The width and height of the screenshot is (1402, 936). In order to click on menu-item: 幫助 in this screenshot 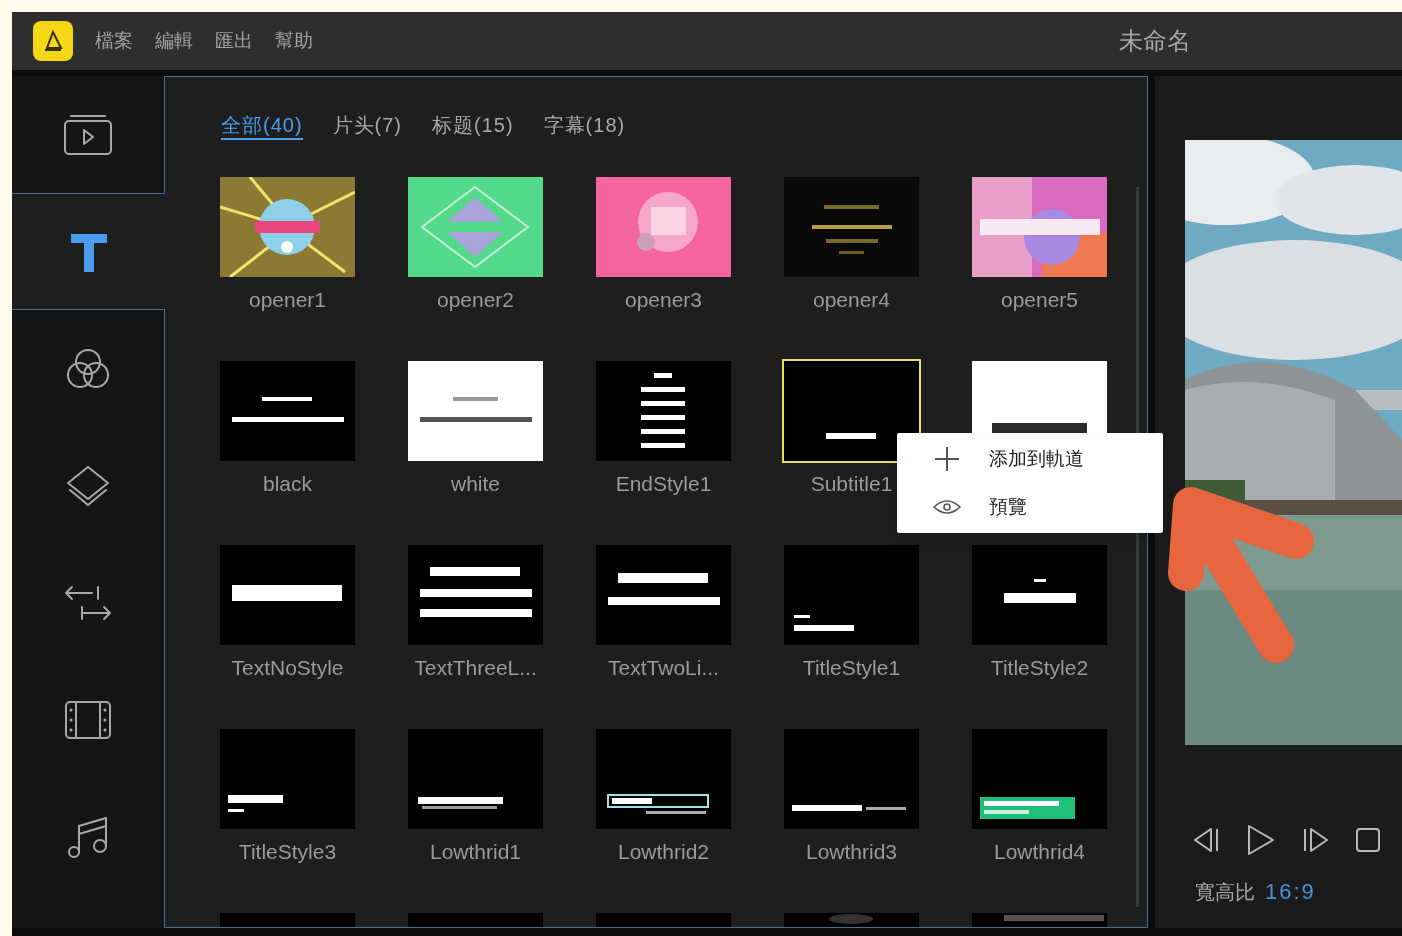, I will do `click(294, 41)`.